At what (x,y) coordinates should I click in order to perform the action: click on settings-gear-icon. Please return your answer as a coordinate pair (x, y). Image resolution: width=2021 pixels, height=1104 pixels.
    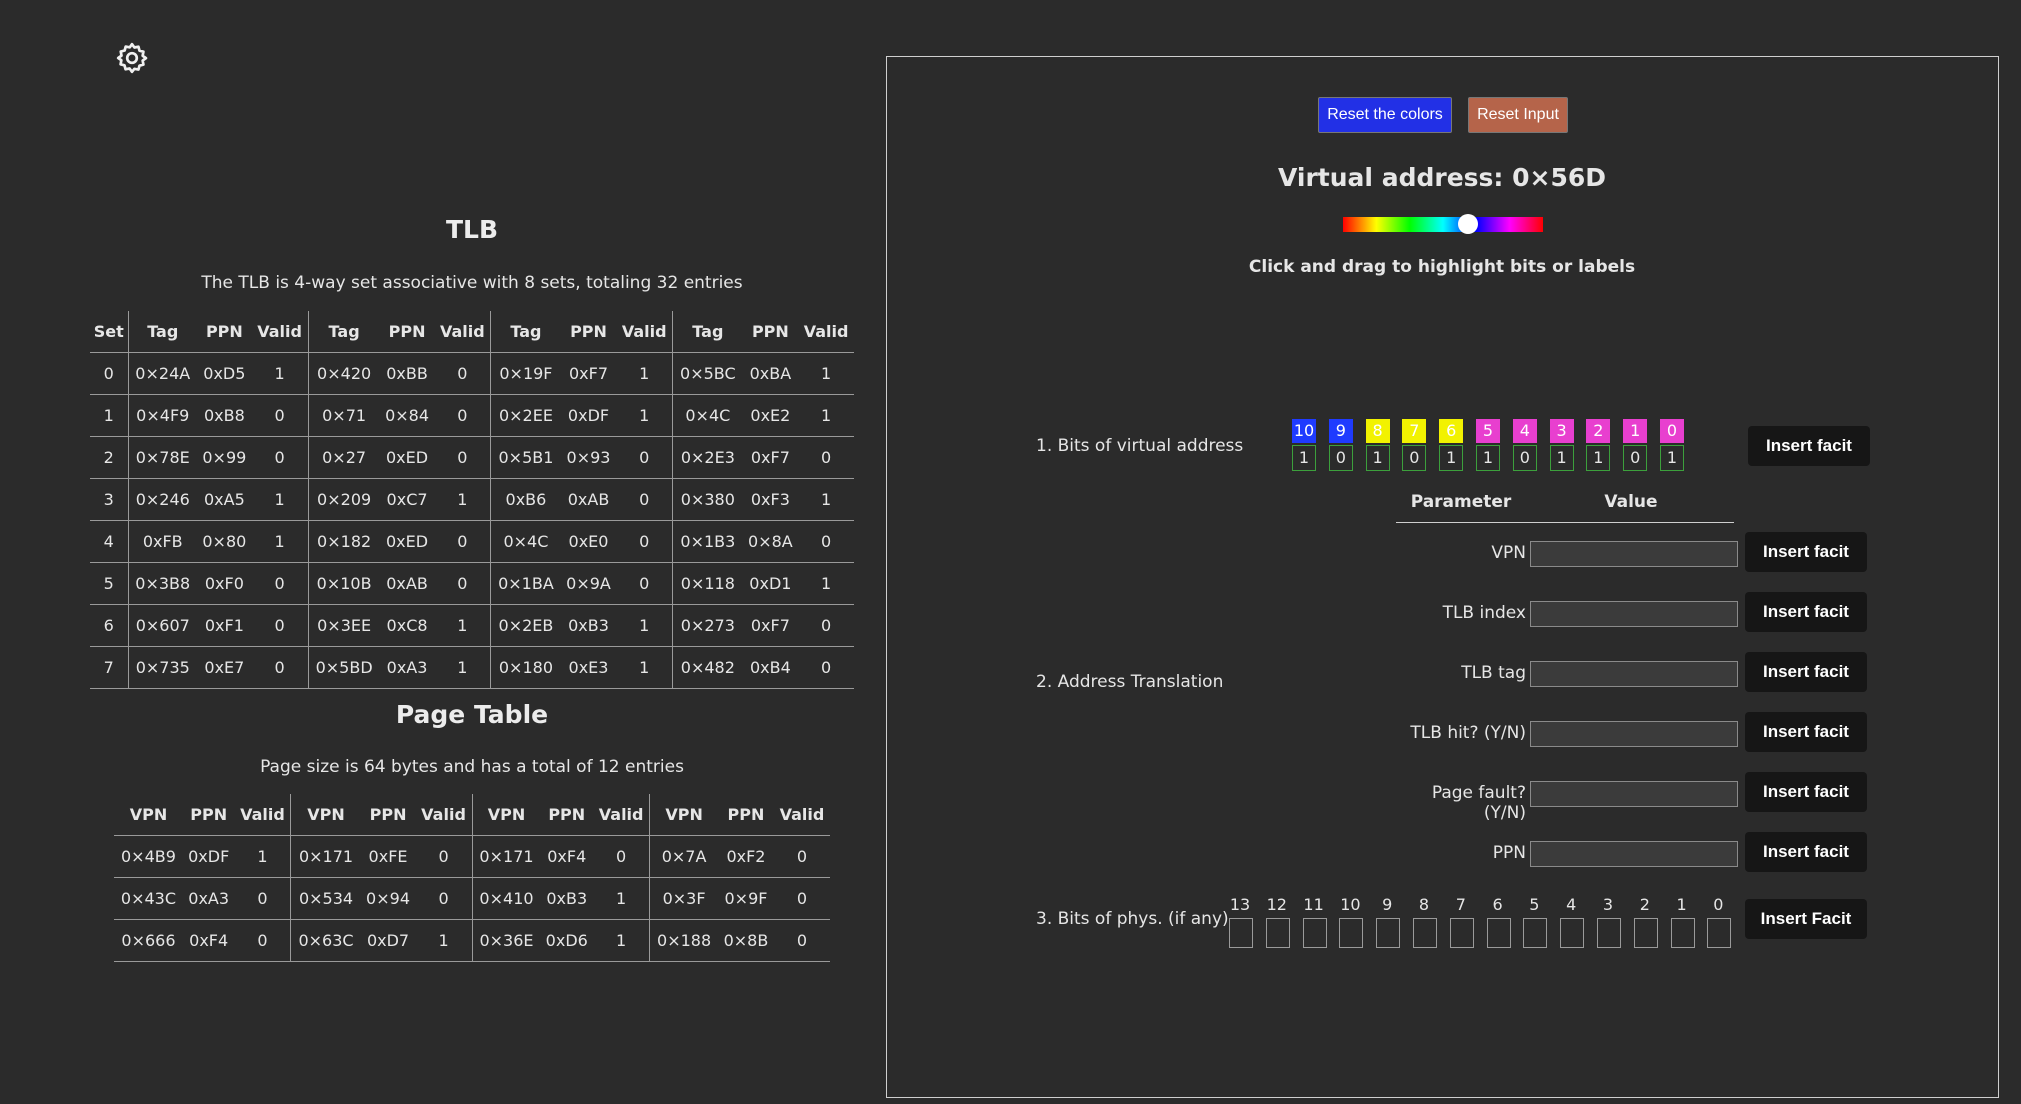
    Looking at the image, I should click on (132, 58).